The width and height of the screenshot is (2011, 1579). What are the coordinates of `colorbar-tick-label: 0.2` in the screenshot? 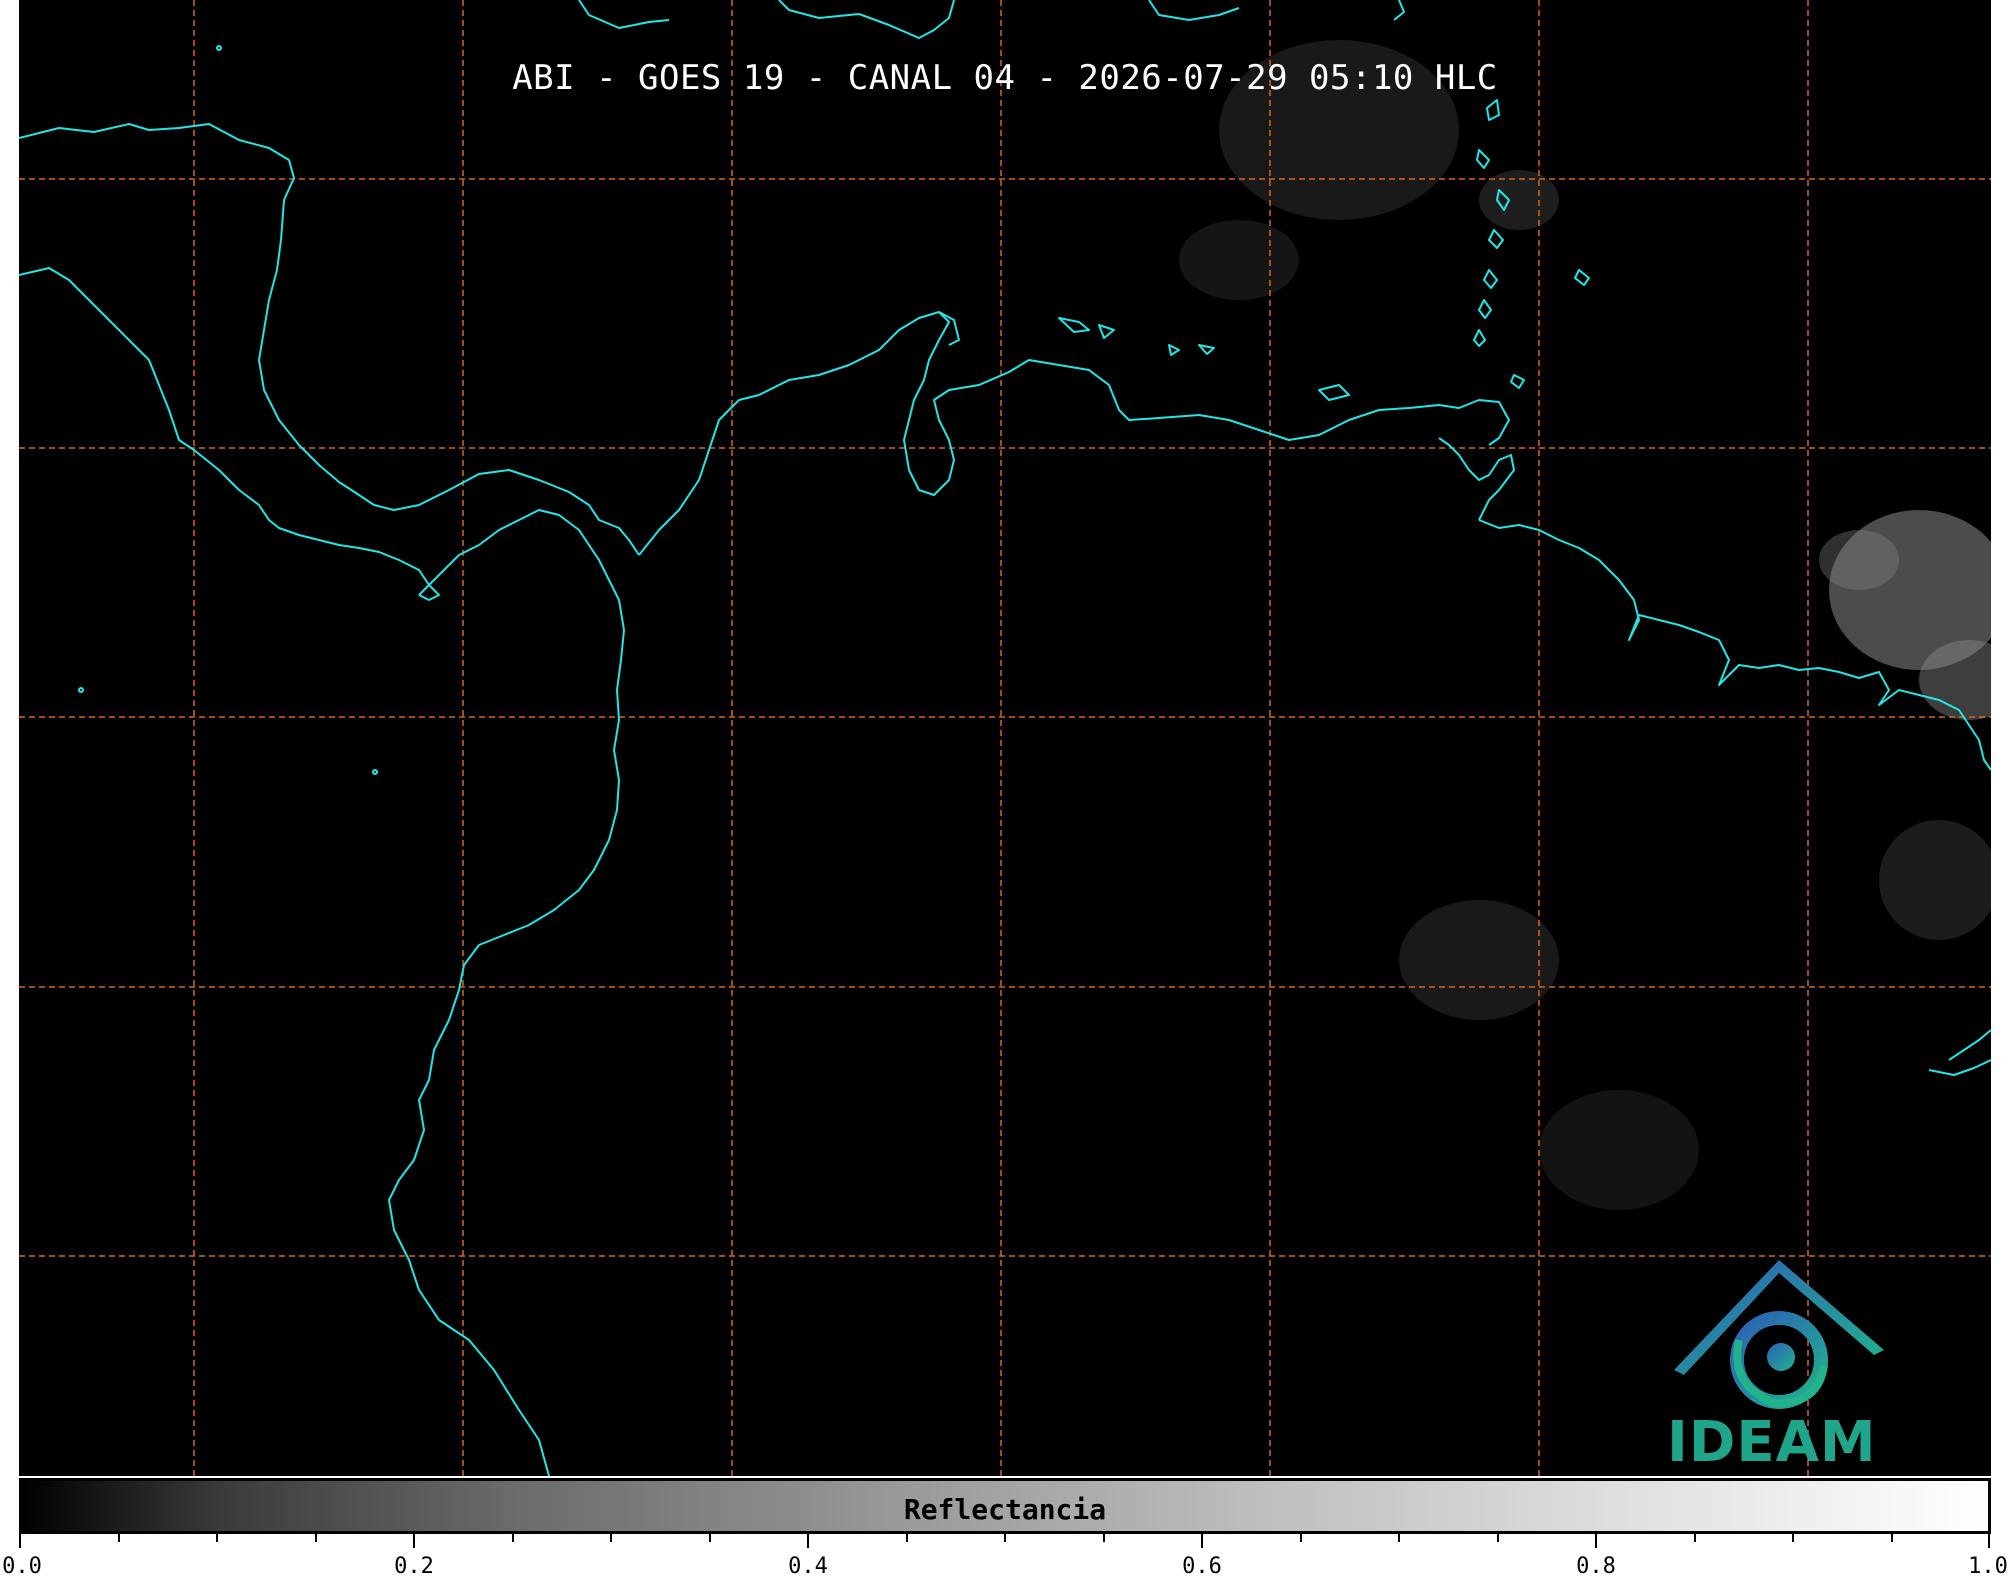 It's located at (414, 1566).